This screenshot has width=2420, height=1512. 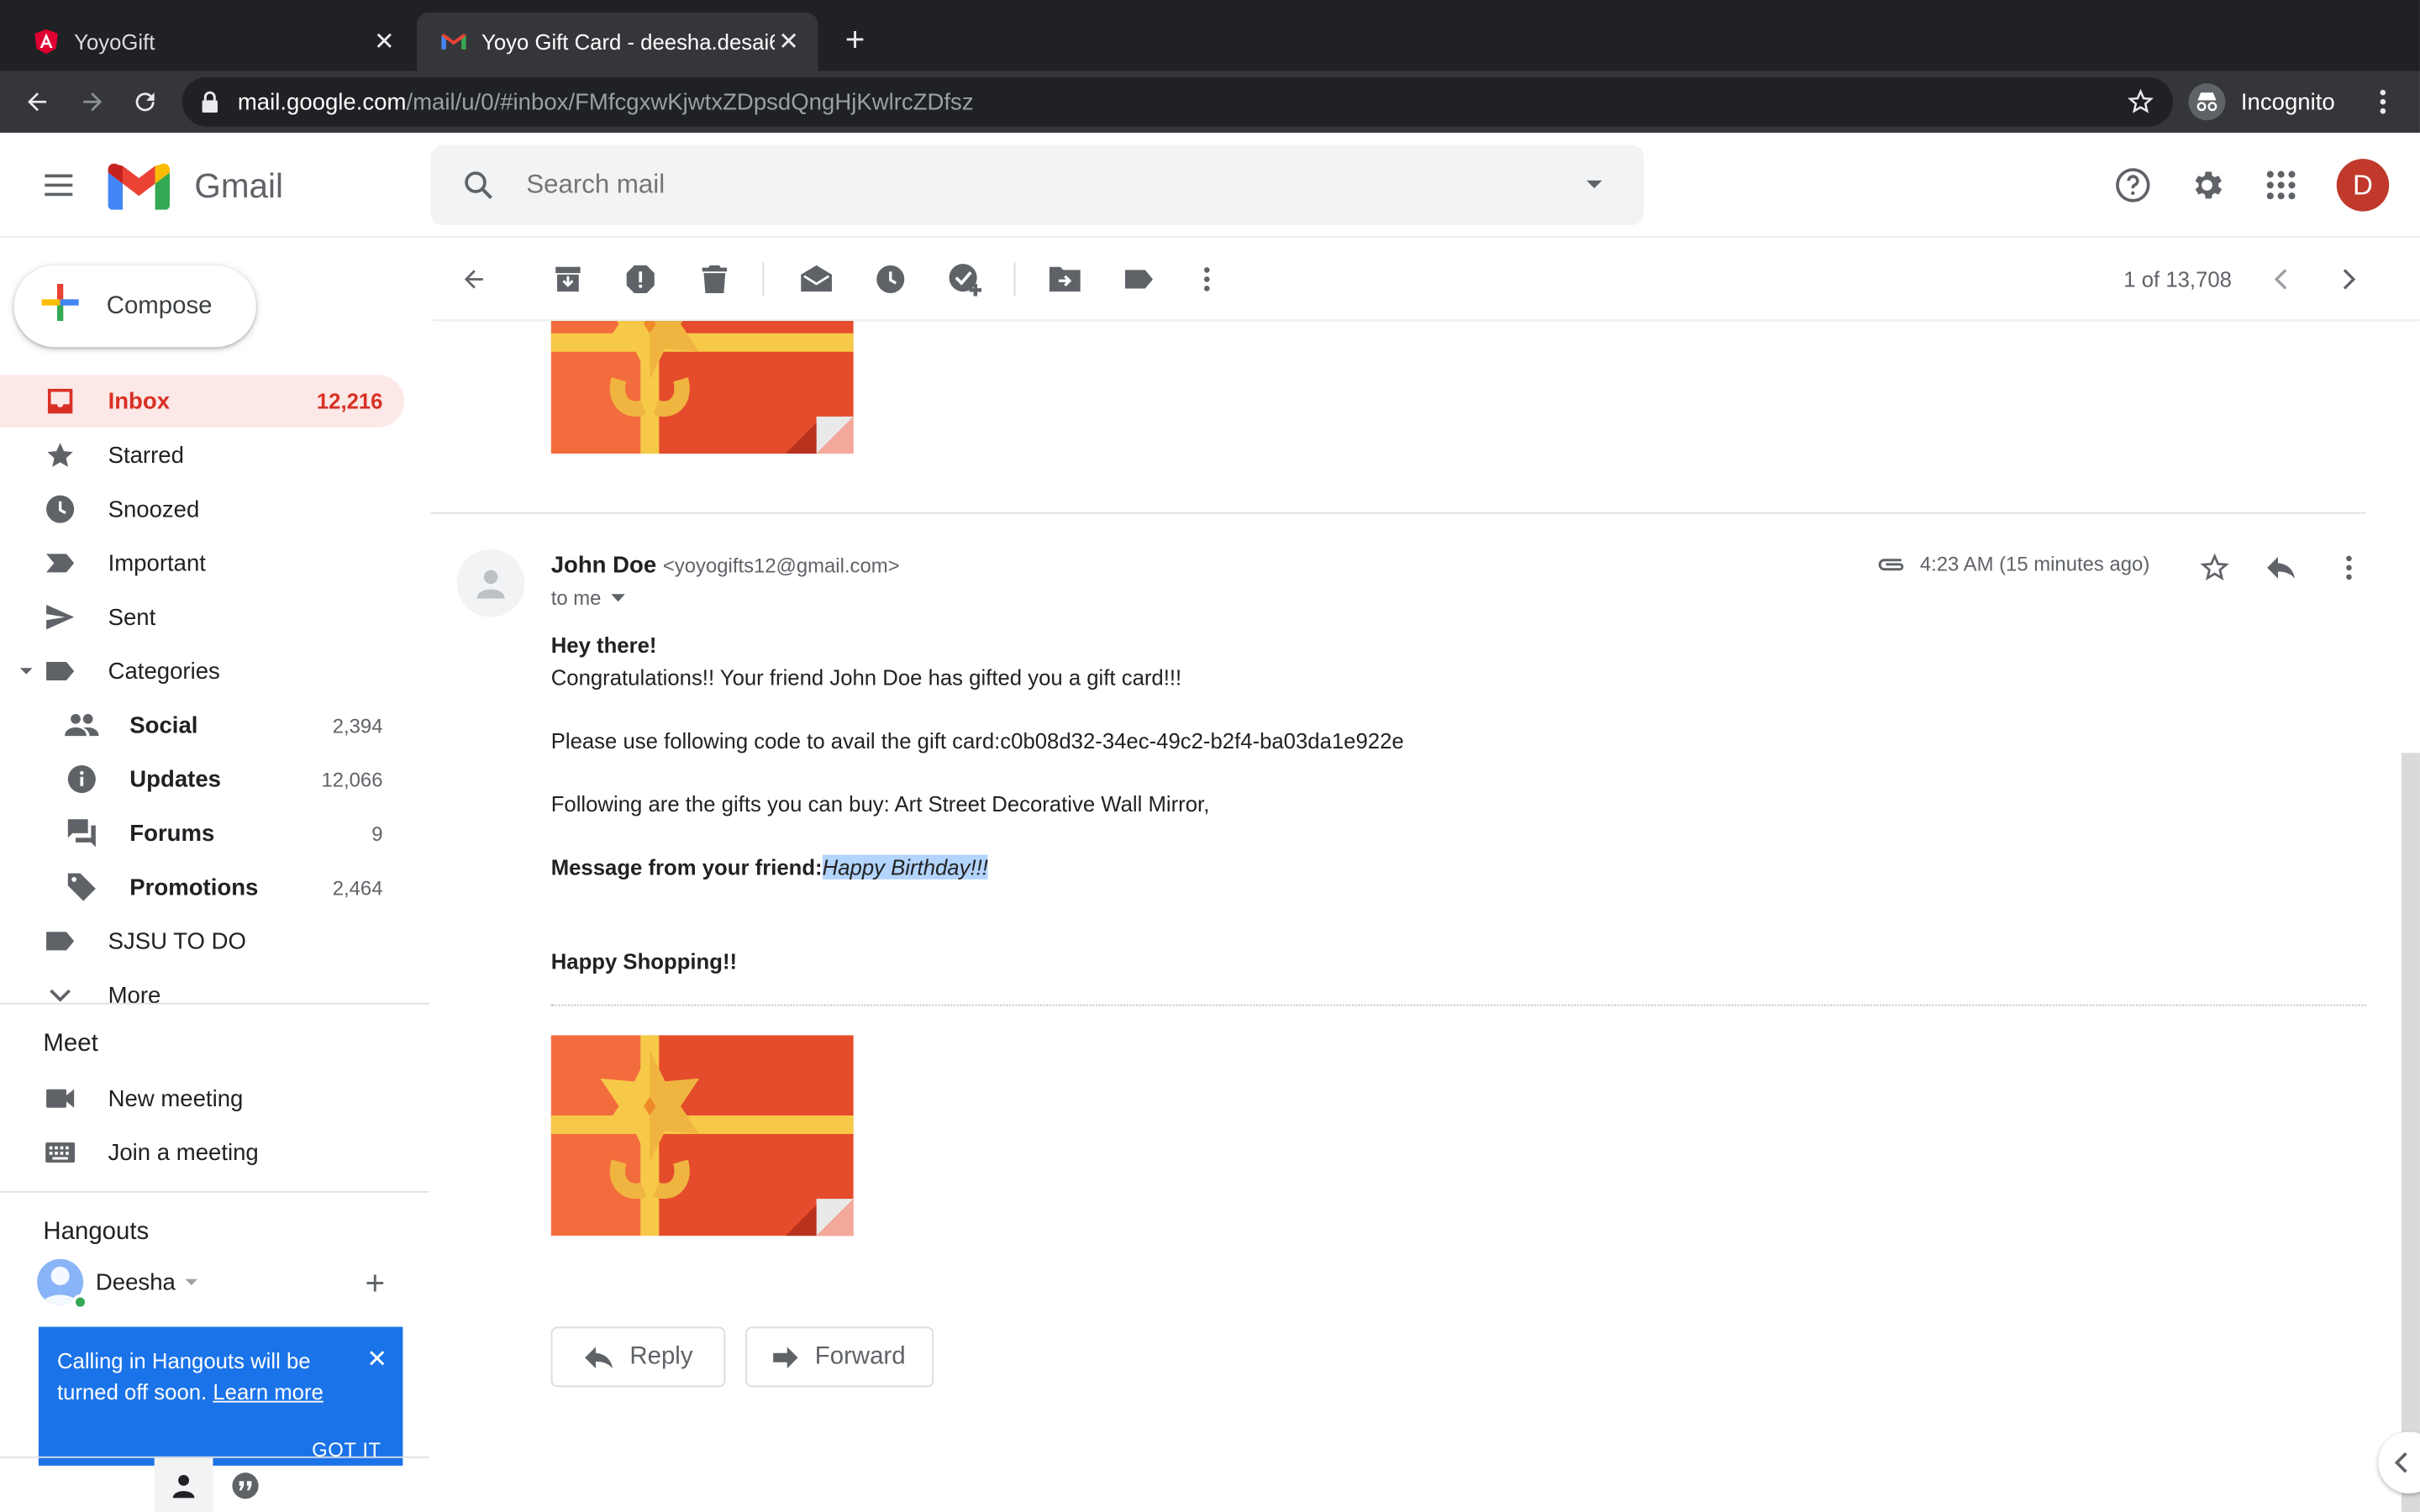 What do you see at coordinates (202, 509) in the screenshot?
I see `sidebar-item-snoozed: Snoozed` at bounding box center [202, 509].